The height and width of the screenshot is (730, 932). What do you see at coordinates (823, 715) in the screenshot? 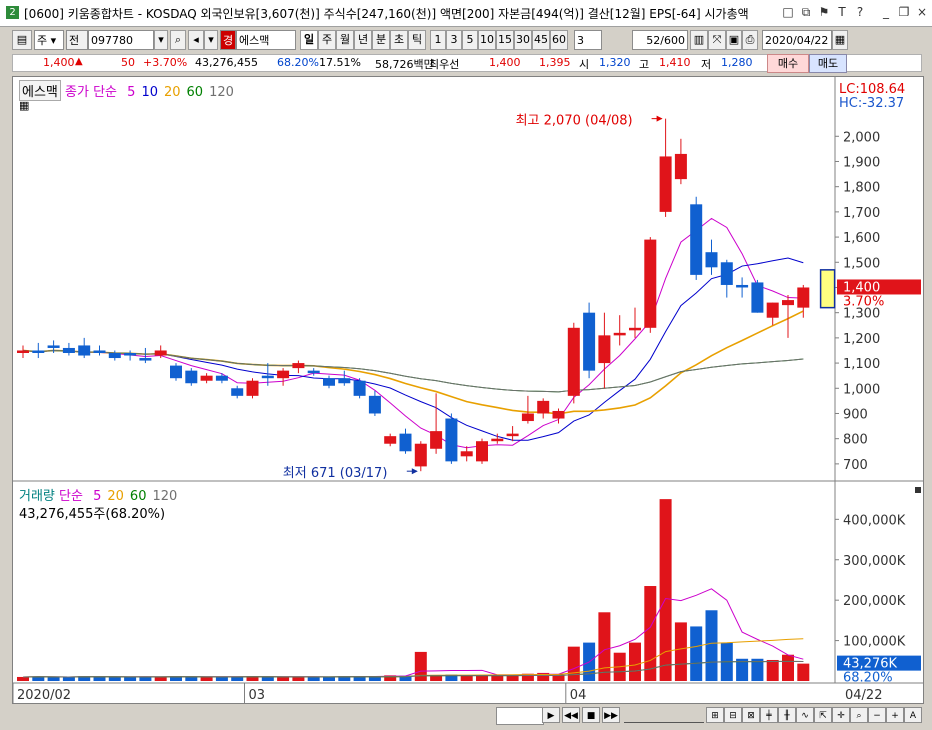
I see `pointer-icon: ⇱` at bounding box center [823, 715].